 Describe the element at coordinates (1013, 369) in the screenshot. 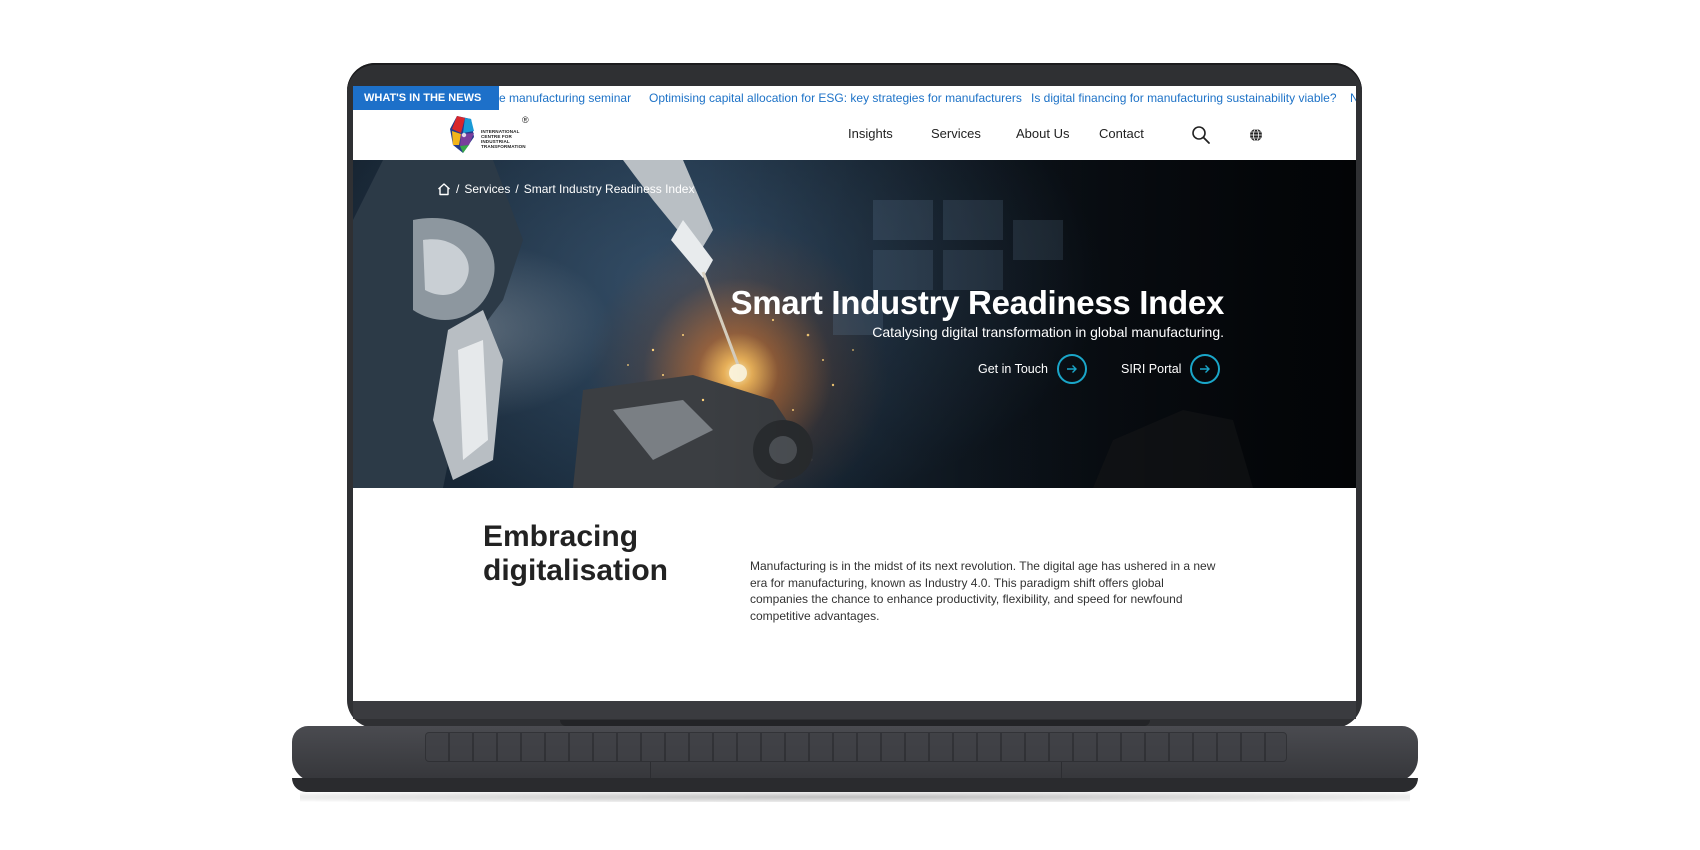

I see `get-in-touch-label: Get in Touch` at that location.